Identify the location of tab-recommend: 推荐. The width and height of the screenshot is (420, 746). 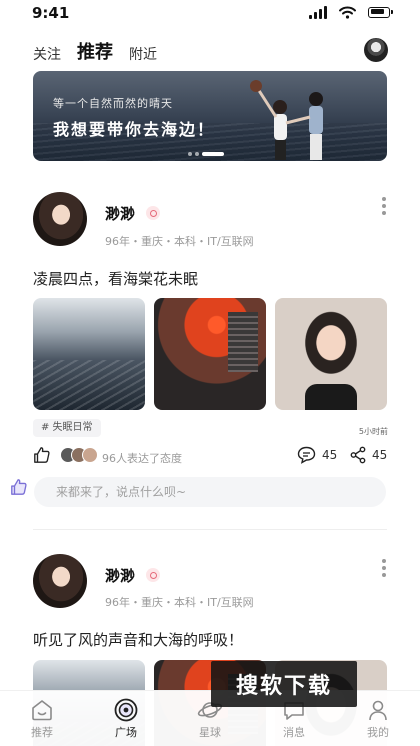
(95, 51).